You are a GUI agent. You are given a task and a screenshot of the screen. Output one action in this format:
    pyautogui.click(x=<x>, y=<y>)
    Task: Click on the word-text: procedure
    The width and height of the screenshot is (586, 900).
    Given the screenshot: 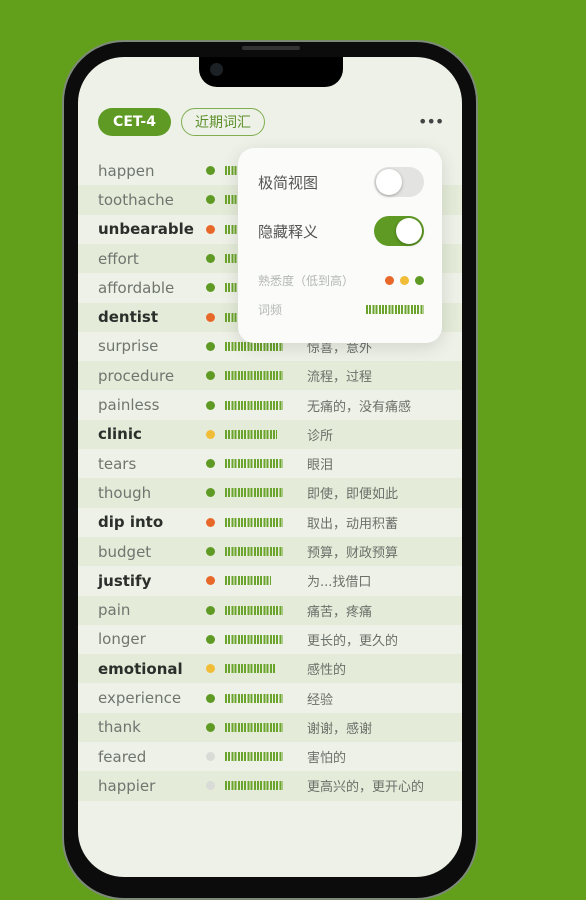 What is the action you would take?
    pyautogui.click(x=136, y=375)
    